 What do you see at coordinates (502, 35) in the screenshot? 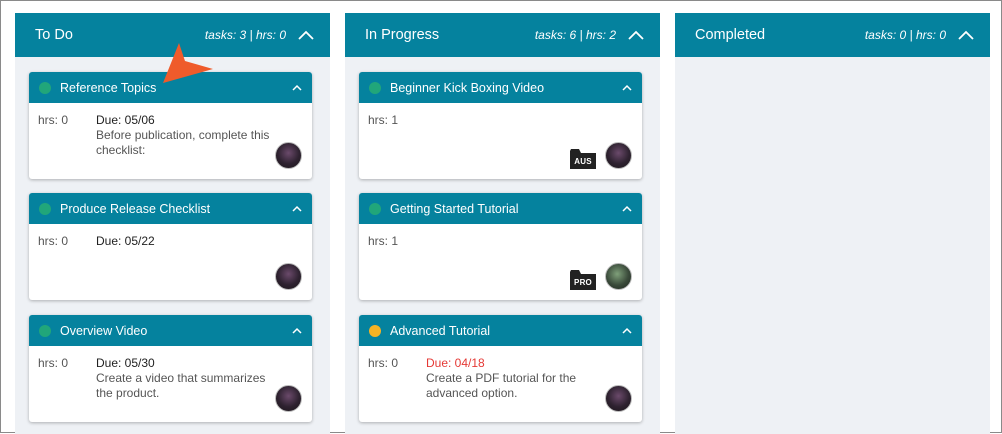
I see `column-header: In Progress tasks: 6 | hrs: 2` at bounding box center [502, 35].